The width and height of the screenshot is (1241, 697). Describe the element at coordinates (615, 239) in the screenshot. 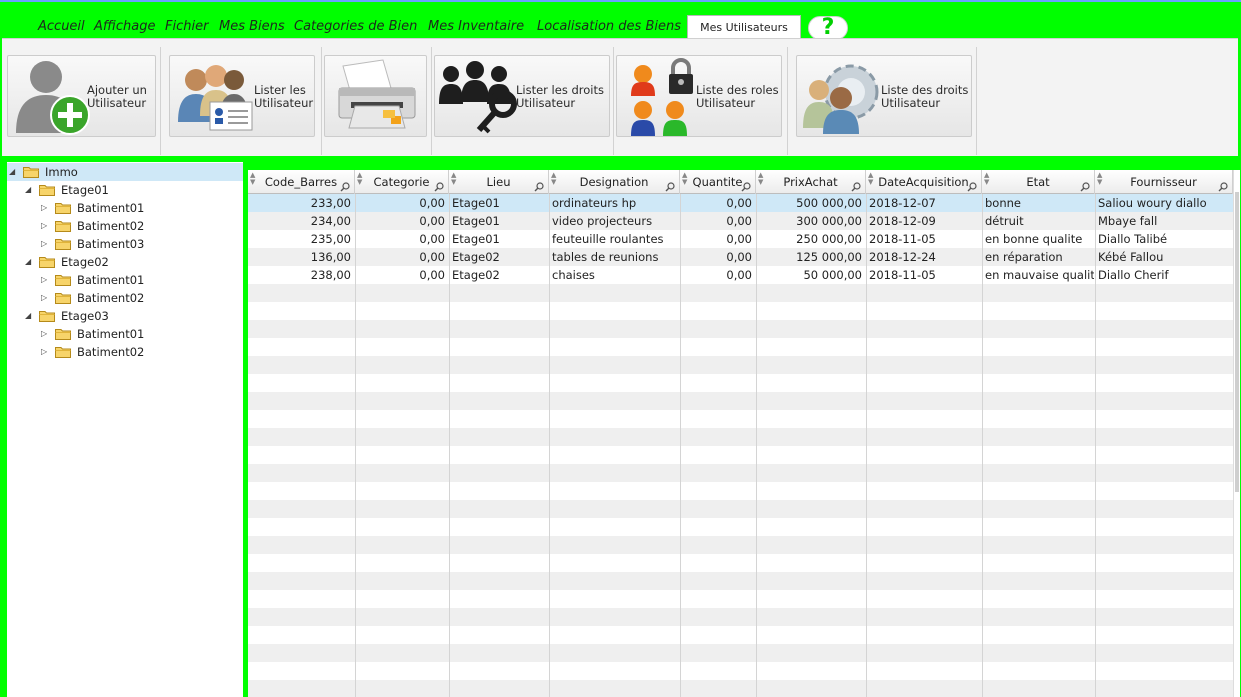

I see `cell-designation: feuteuille roulantes` at that location.